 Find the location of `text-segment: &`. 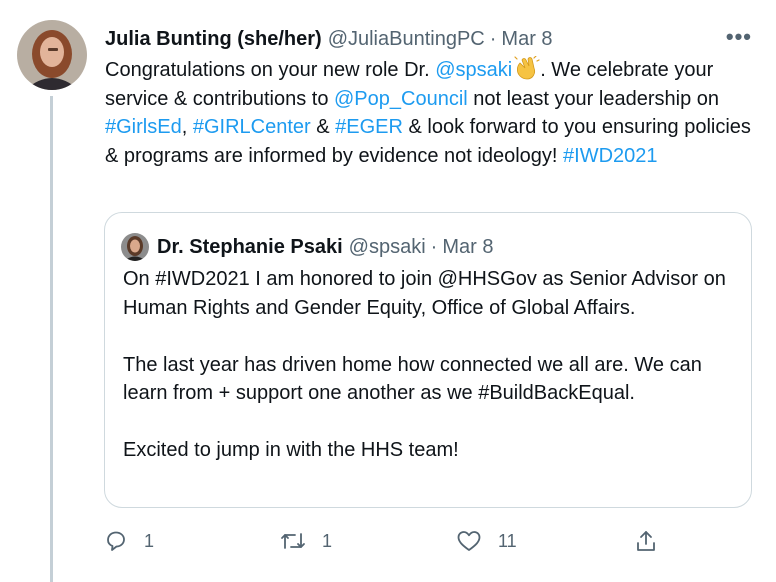

text-segment: & is located at coordinates (323, 127).